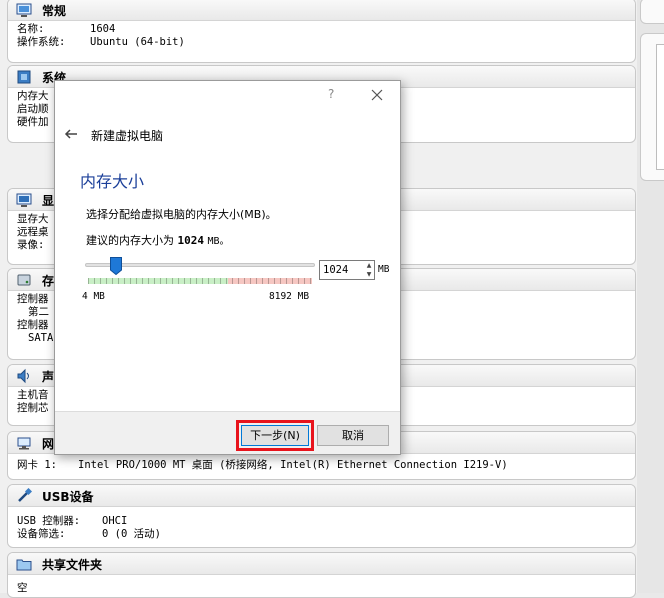 The height and width of the screenshot is (598, 664). Describe the element at coordinates (31, 29) in the screenshot. I see `row-label: 名称:` at that location.